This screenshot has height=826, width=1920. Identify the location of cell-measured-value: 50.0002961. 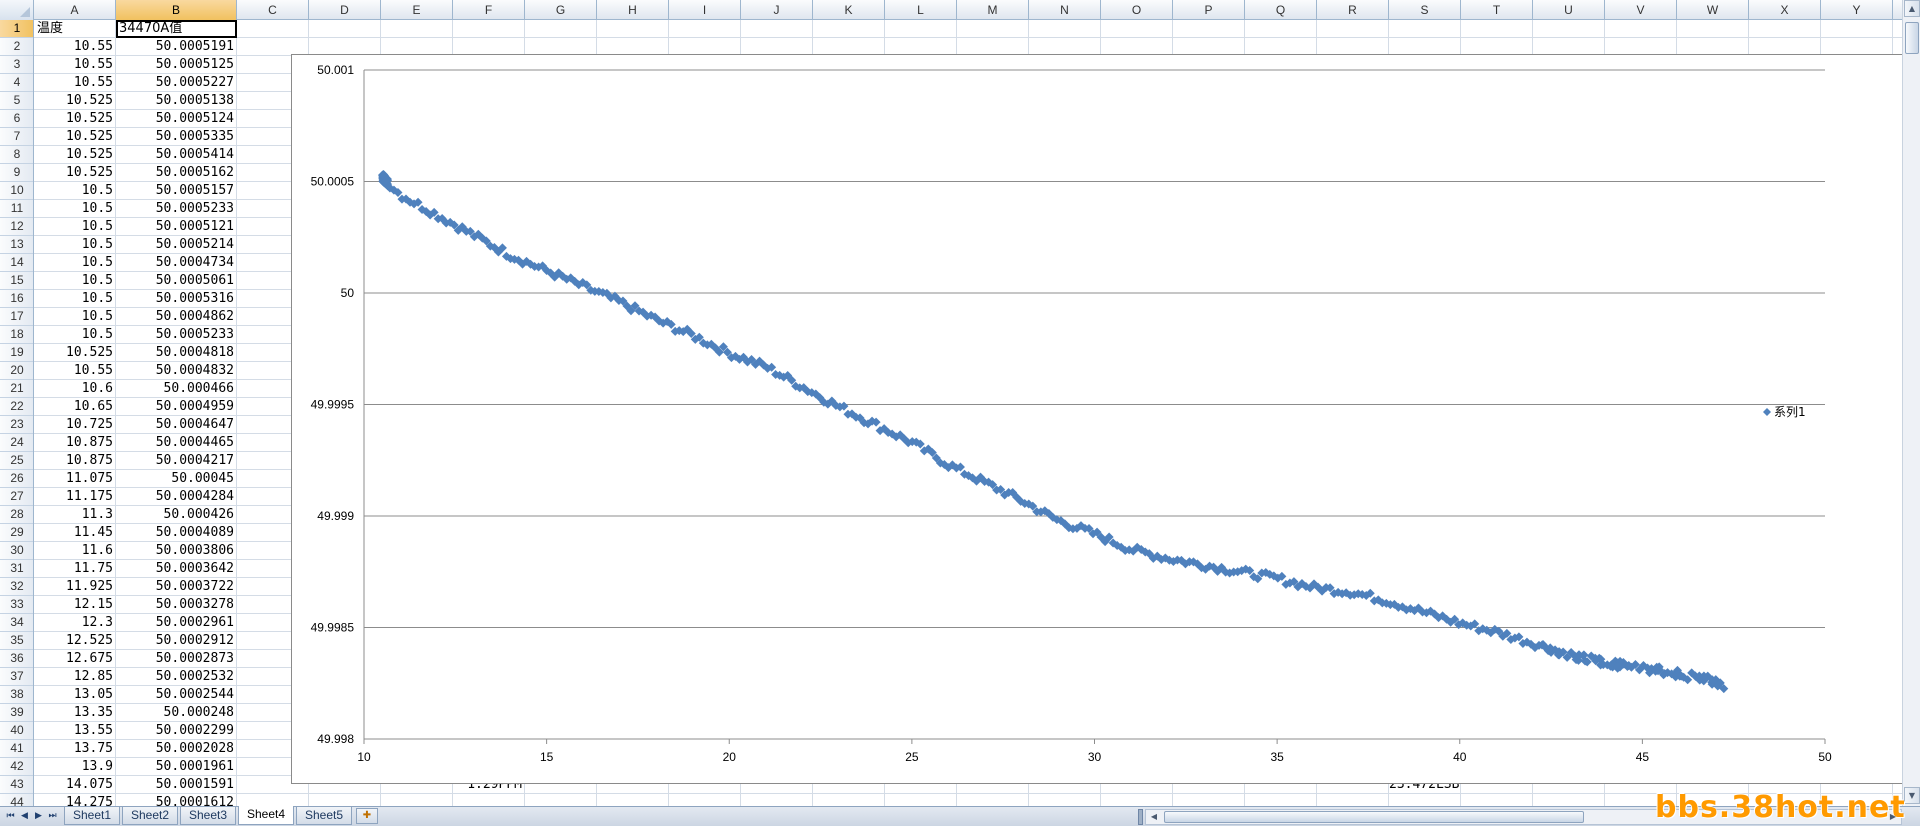
(176, 623).